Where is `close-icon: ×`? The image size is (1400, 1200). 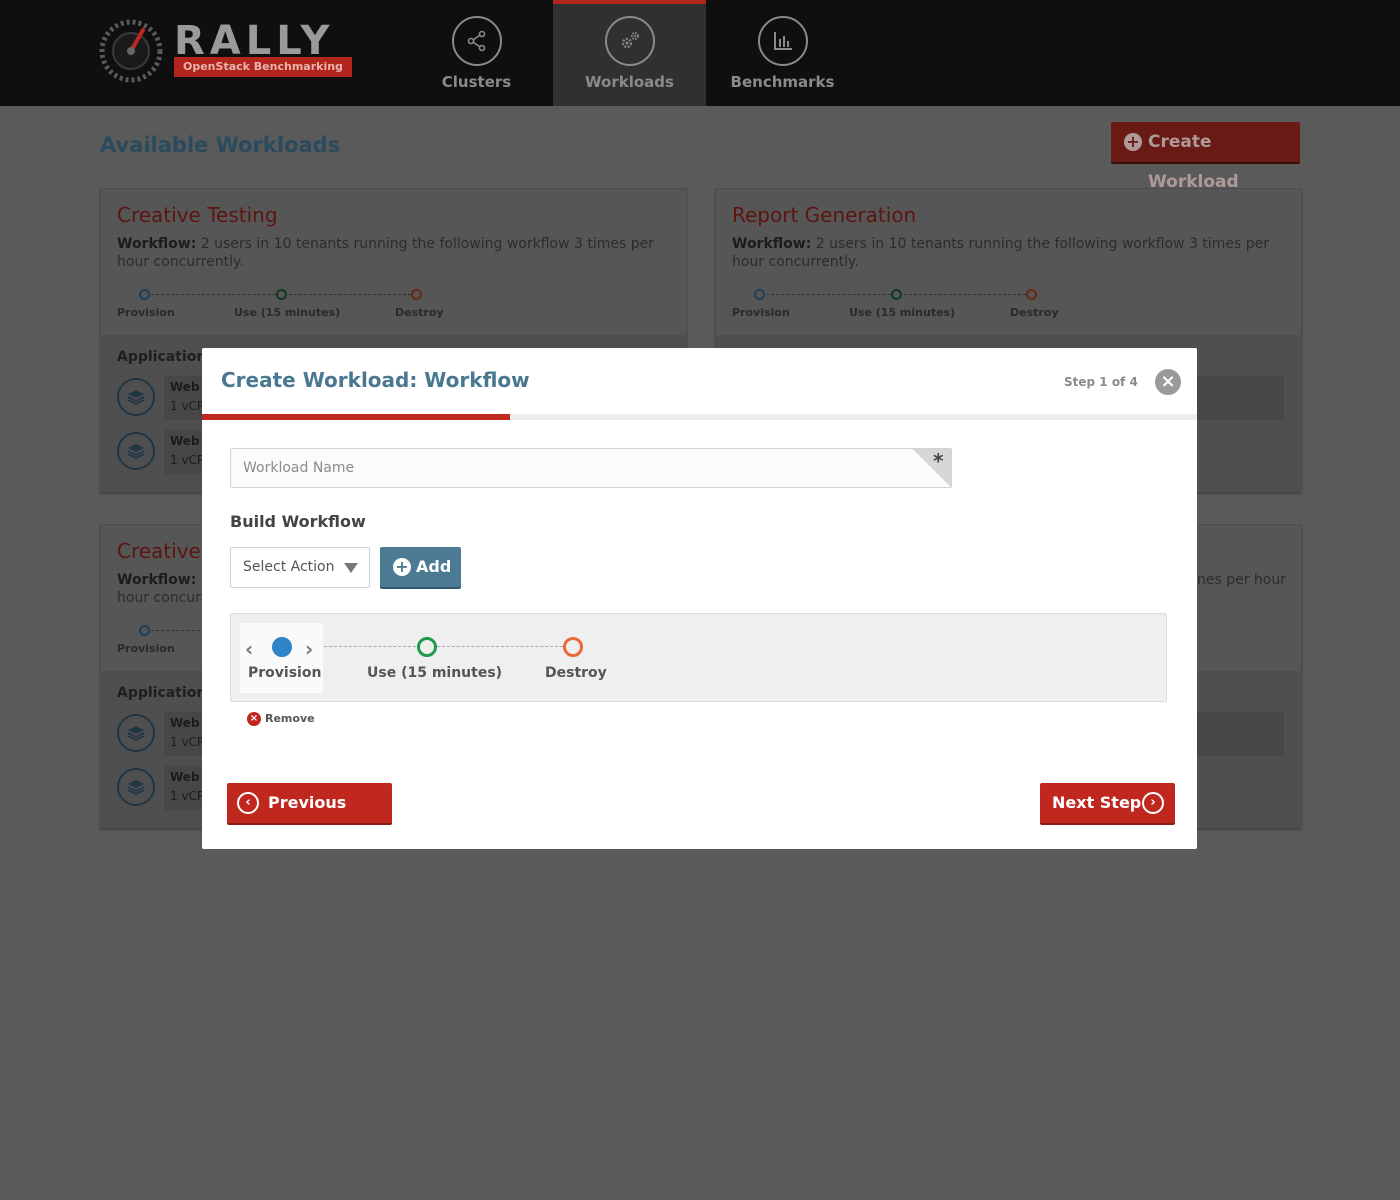
close-icon: × is located at coordinates (1168, 382).